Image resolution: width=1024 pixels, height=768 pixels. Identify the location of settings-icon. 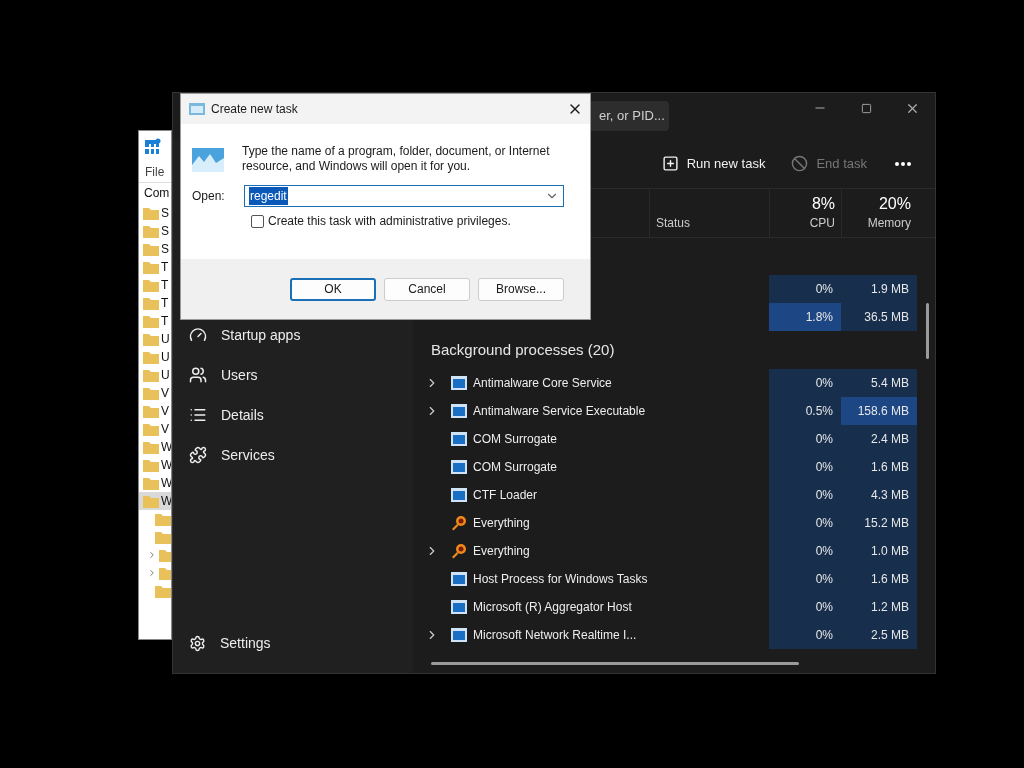
(197, 643).